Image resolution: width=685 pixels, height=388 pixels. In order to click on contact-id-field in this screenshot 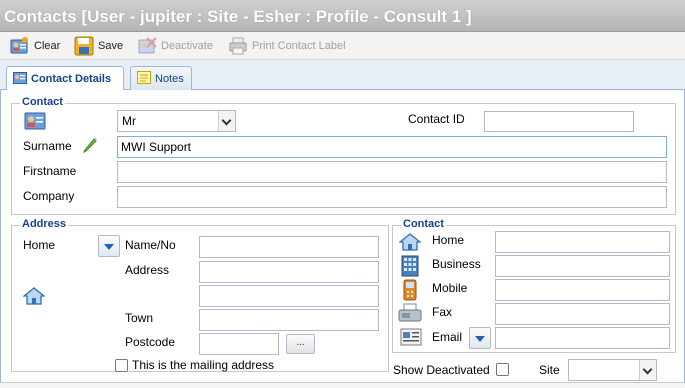, I will do `click(559, 121)`.